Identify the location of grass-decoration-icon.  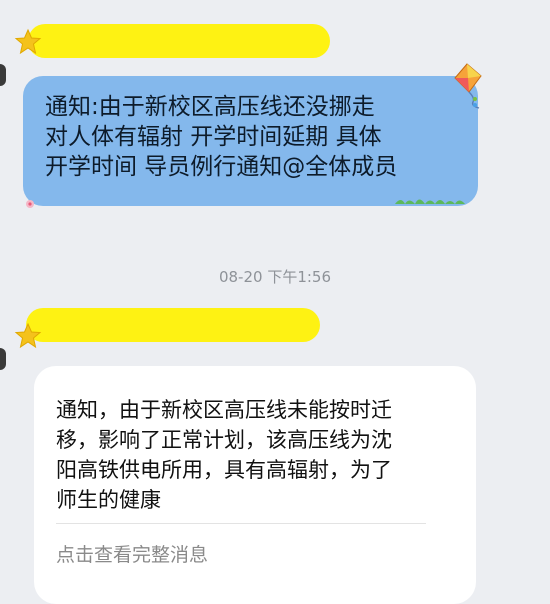
(430, 201).